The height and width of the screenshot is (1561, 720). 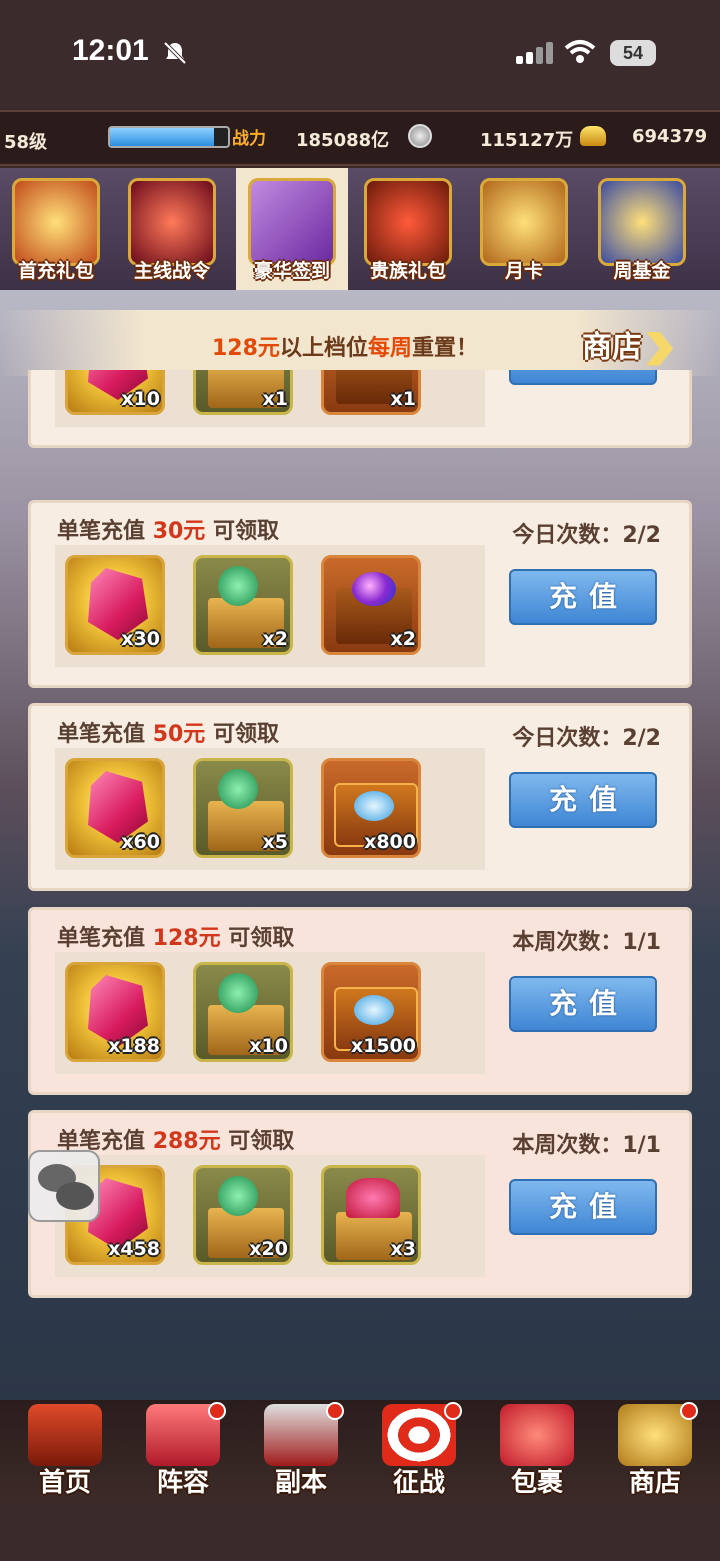 I want to click on emblem-icon, so click(x=172, y=222).